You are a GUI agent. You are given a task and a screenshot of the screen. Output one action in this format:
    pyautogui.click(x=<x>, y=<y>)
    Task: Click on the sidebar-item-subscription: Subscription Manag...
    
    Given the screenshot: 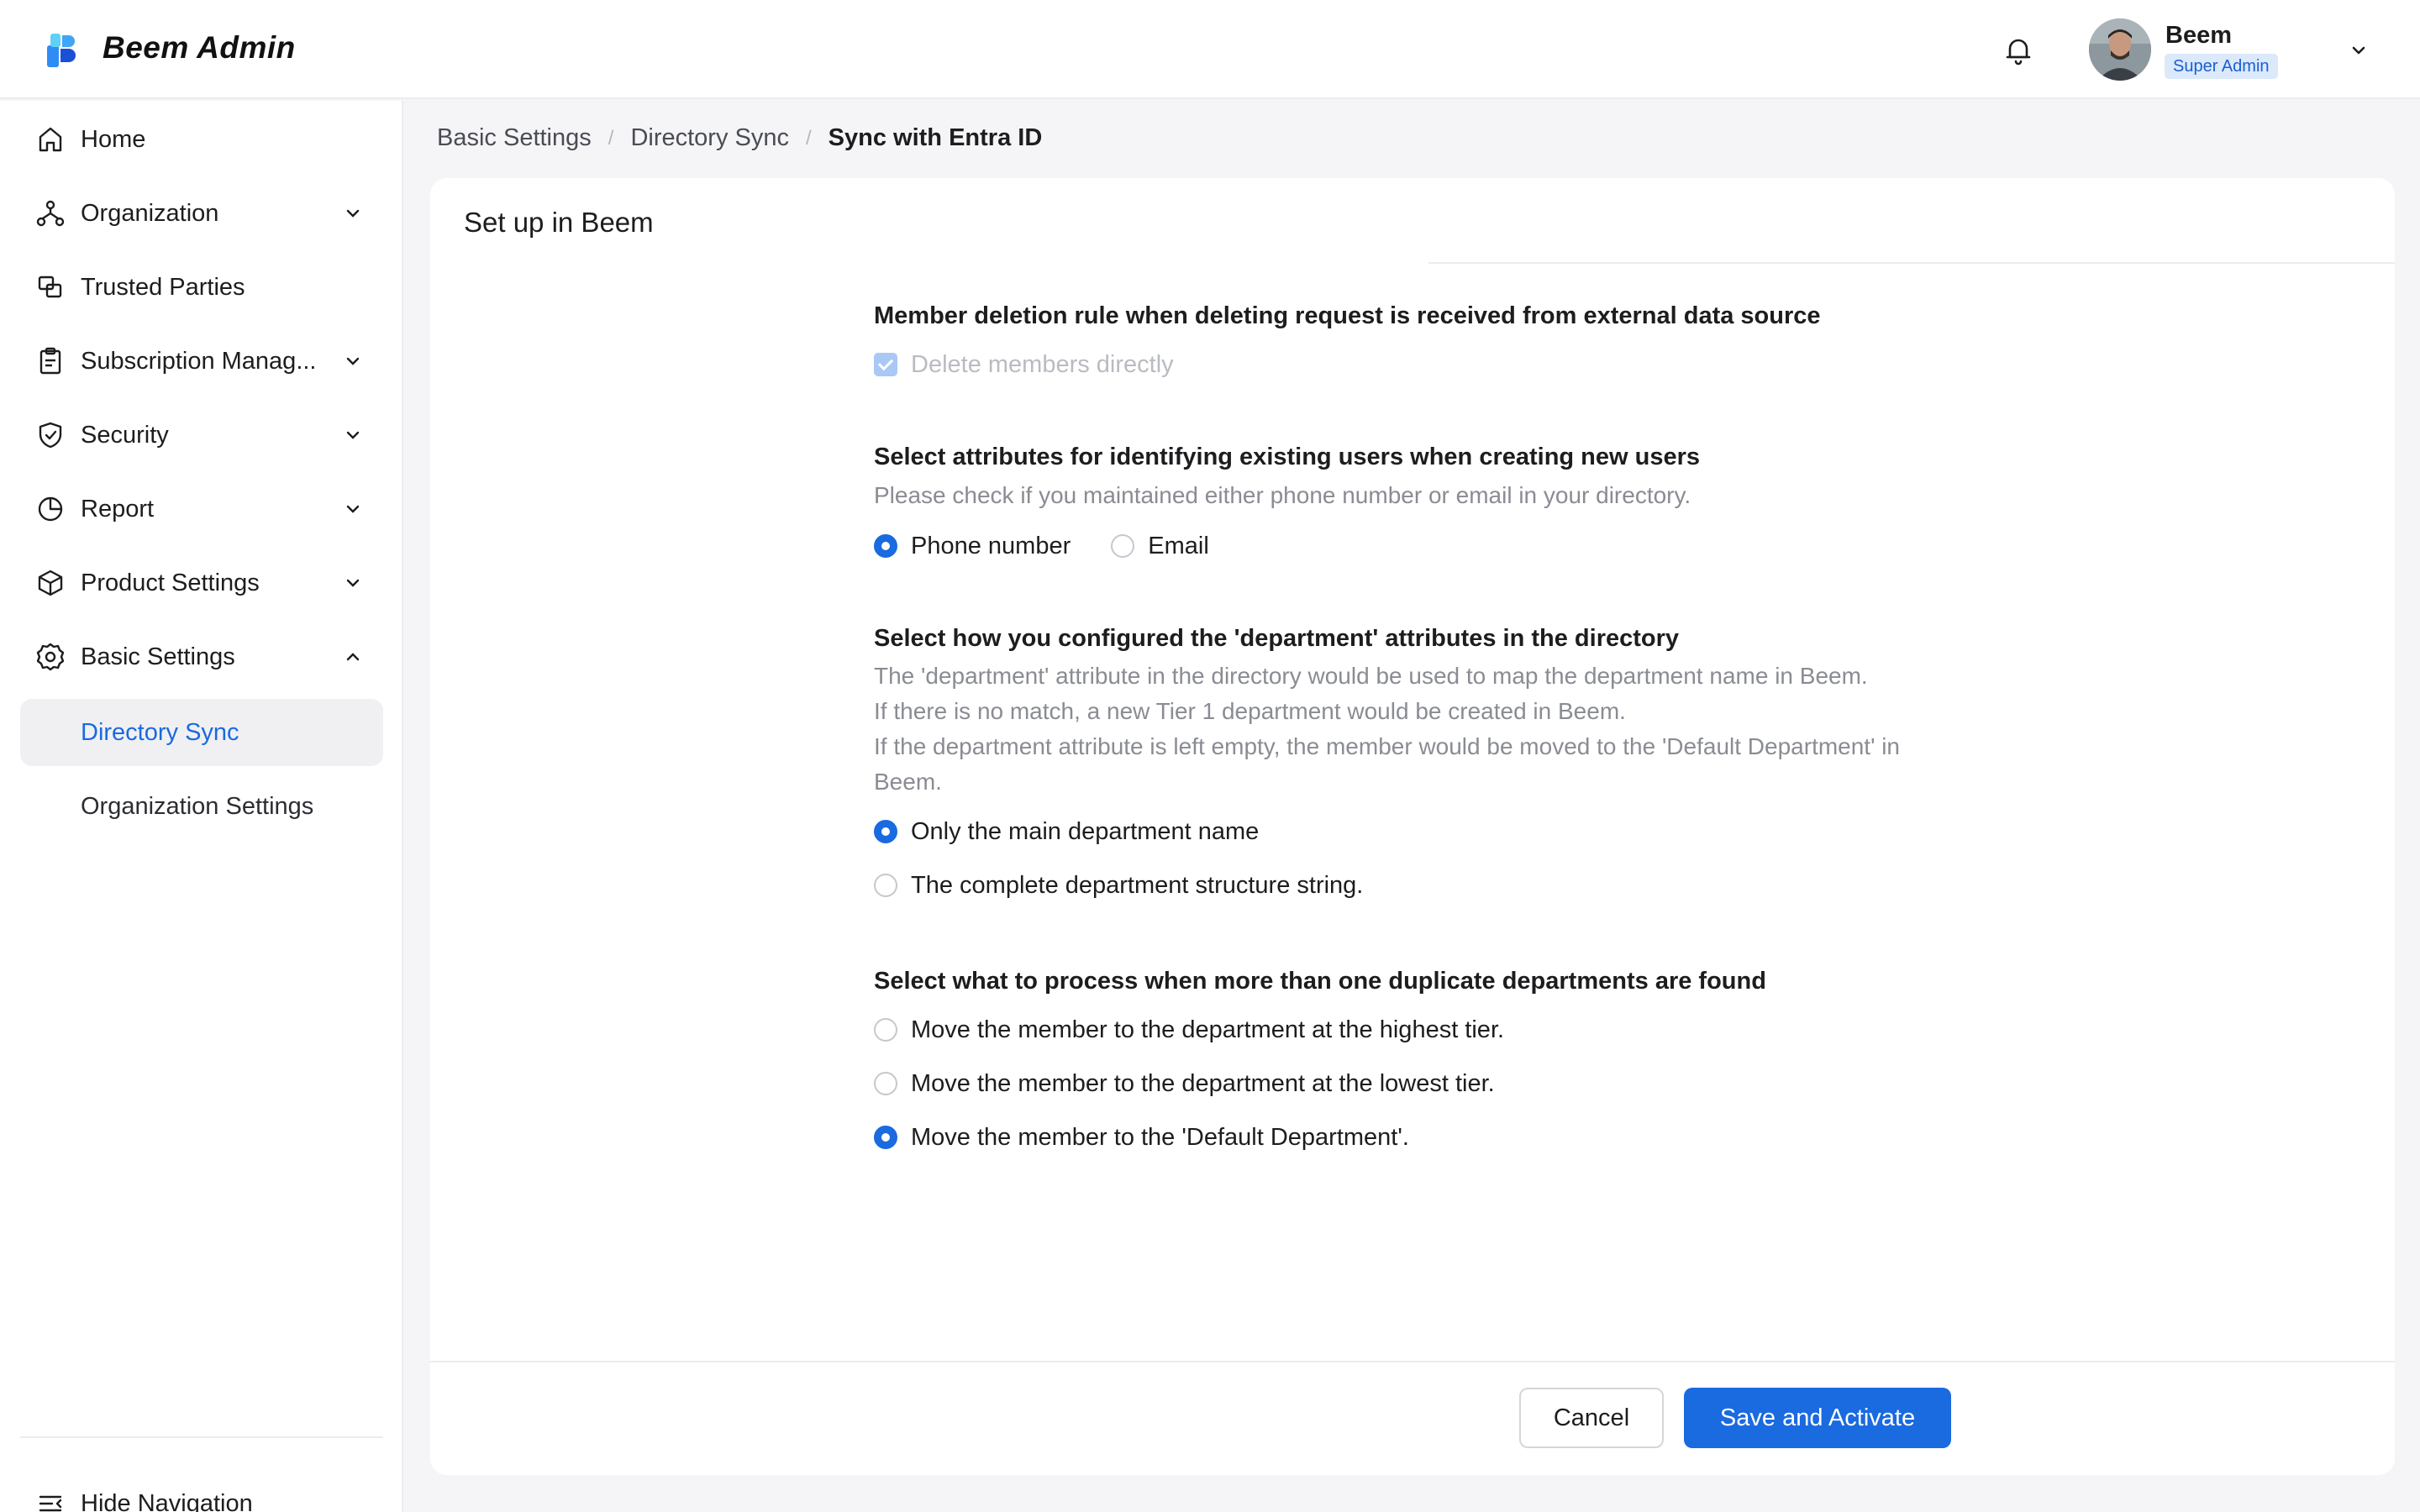 What is the action you would take?
    pyautogui.click(x=202, y=361)
    